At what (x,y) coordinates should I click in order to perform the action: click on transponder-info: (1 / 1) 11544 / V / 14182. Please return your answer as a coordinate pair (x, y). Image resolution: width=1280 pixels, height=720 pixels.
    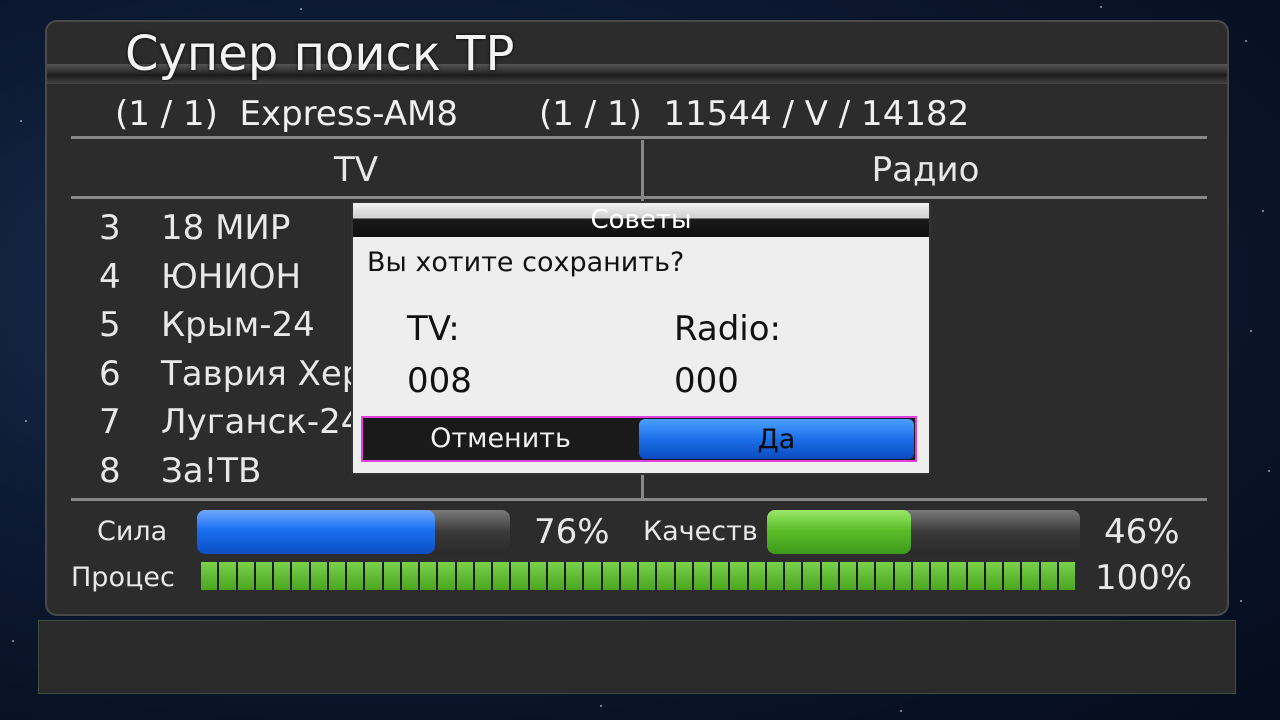
    Looking at the image, I should click on (754, 114).